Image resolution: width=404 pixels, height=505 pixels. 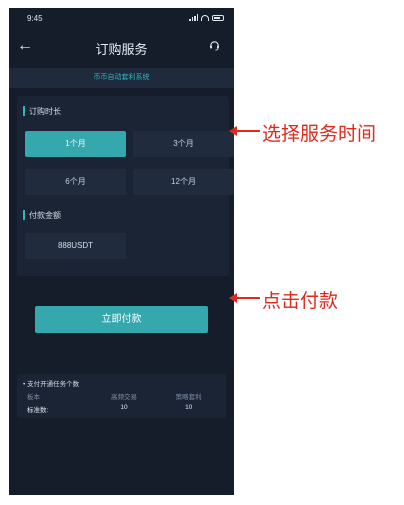 What do you see at coordinates (42, 215) in the screenshot?
I see `amount-label: 付款金额` at bounding box center [42, 215].